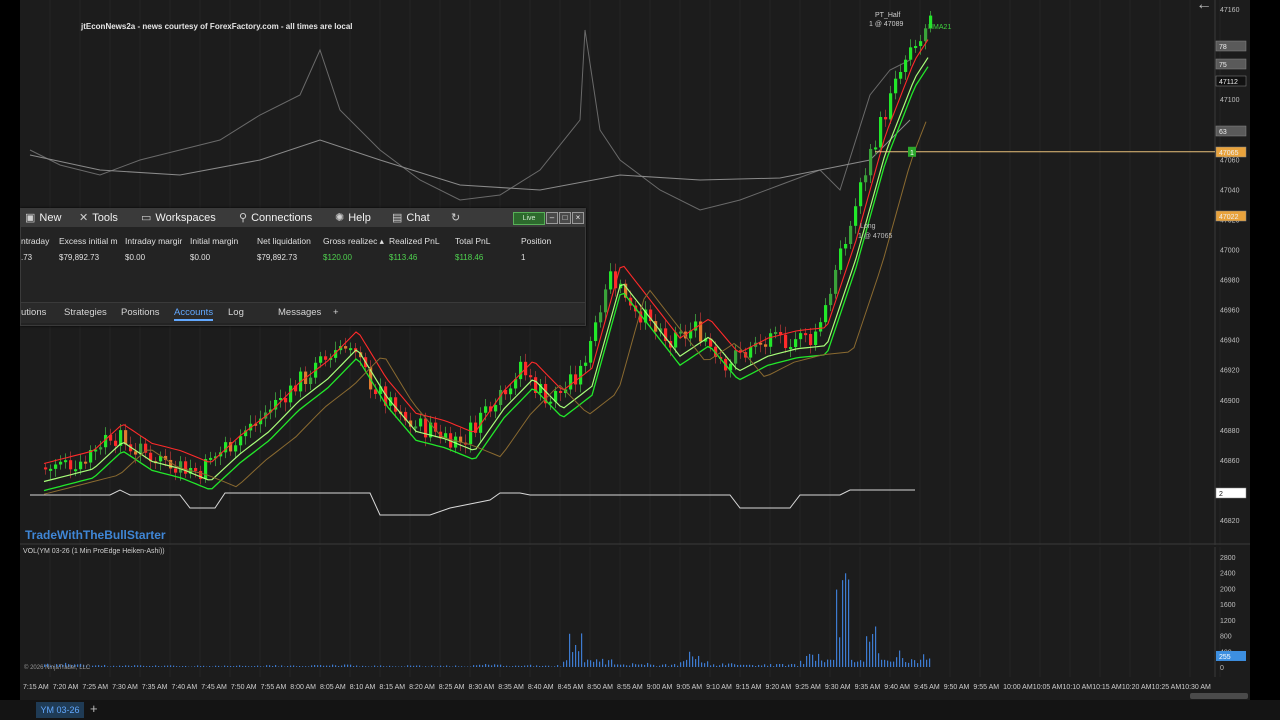  Describe the element at coordinates (838, 687) in the screenshot. I see `time-tick: 9:30 AM` at that location.